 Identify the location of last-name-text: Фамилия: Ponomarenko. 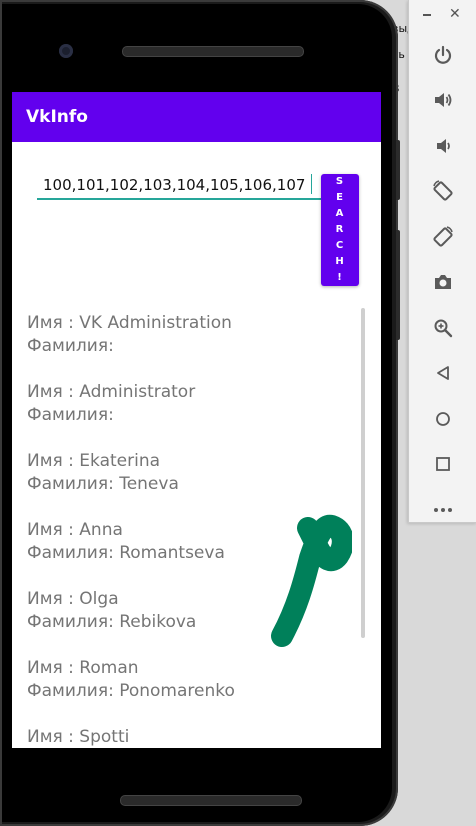
(131, 691).